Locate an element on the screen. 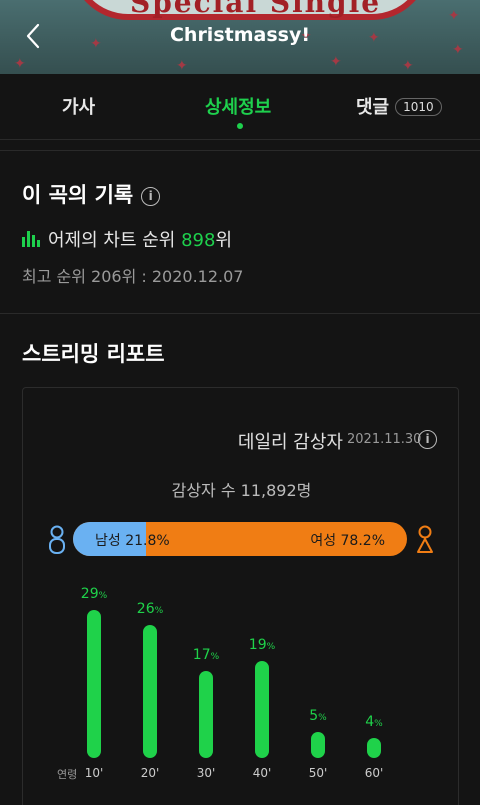  chart-rank-value: 898 is located at coordinates (198, 240).